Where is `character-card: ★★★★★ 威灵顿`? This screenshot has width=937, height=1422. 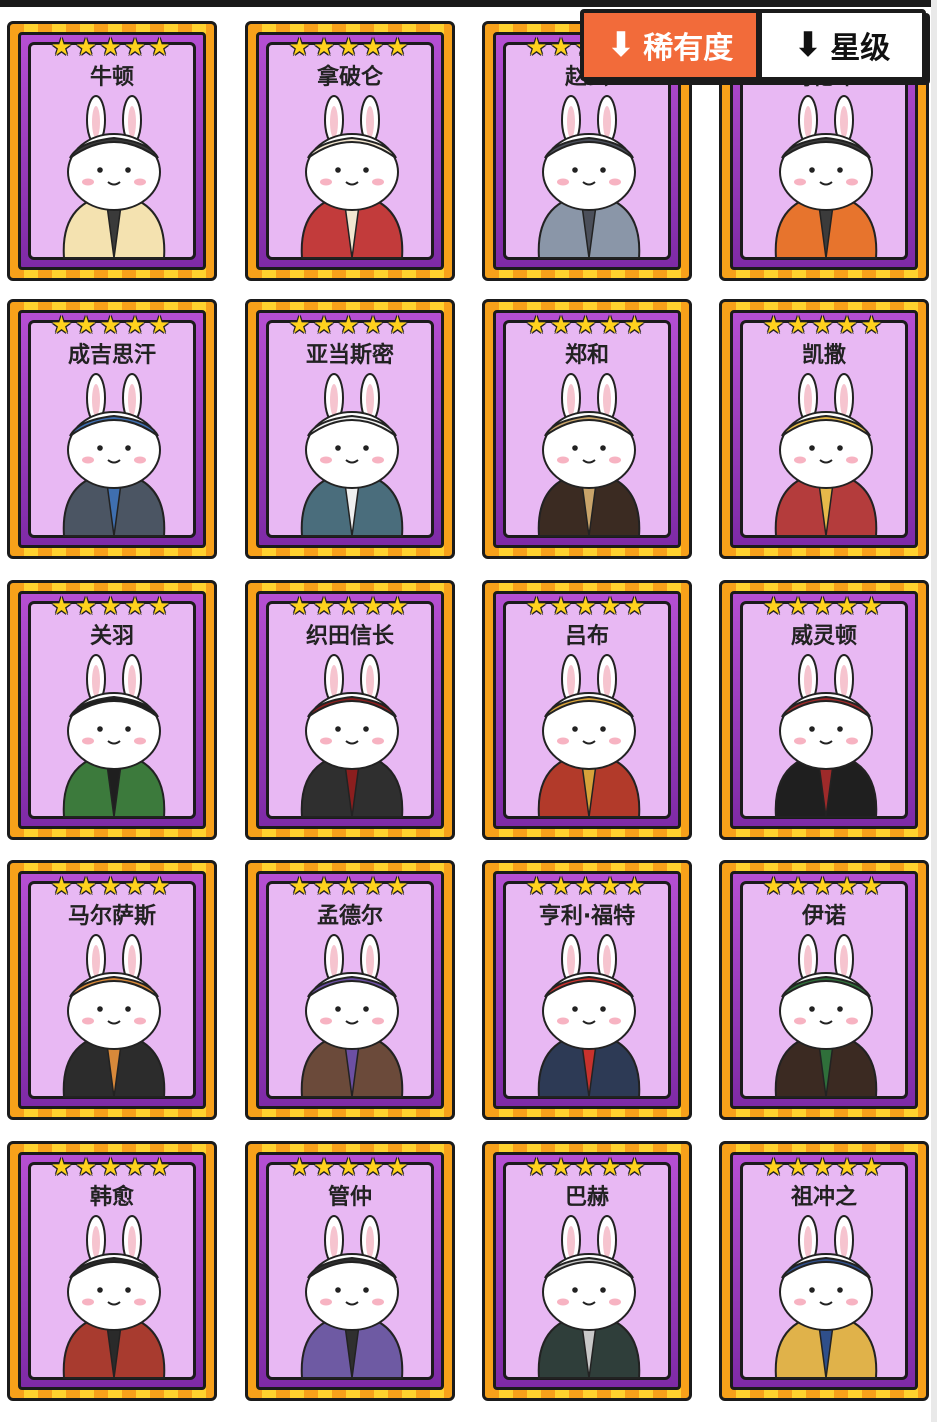
character-card: ★★★★★ 威灵顿 is located at coordinates (824, 710).